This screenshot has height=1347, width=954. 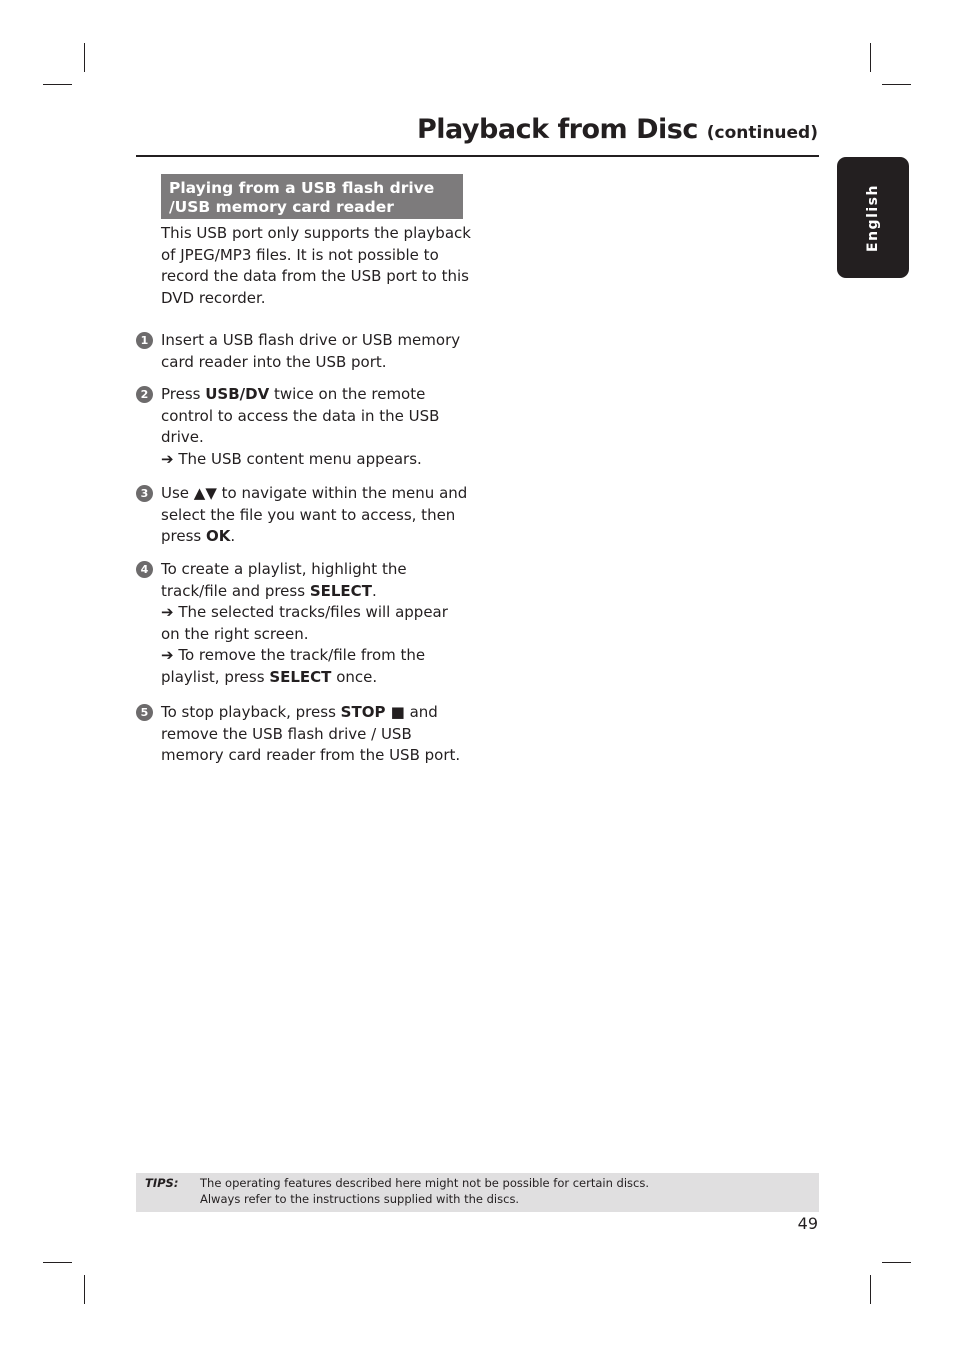 What do you see at coordinates (302, 188) in the screenshot?
I see `section-heading-line1: Playing from a USB flash drive` at bounding box center [302, 188].